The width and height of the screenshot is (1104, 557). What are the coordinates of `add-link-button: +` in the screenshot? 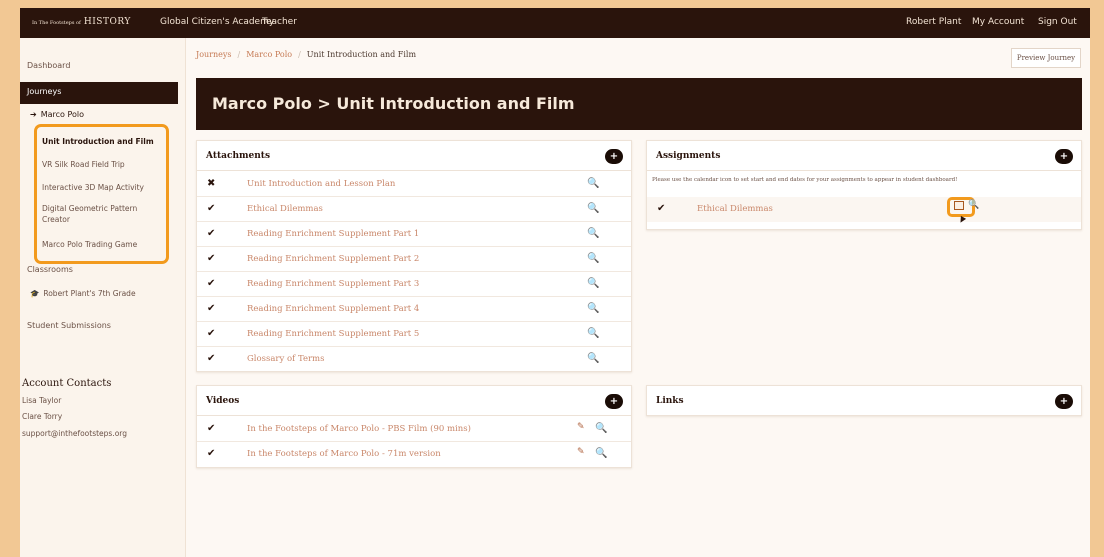 It's located at (1064, 401).